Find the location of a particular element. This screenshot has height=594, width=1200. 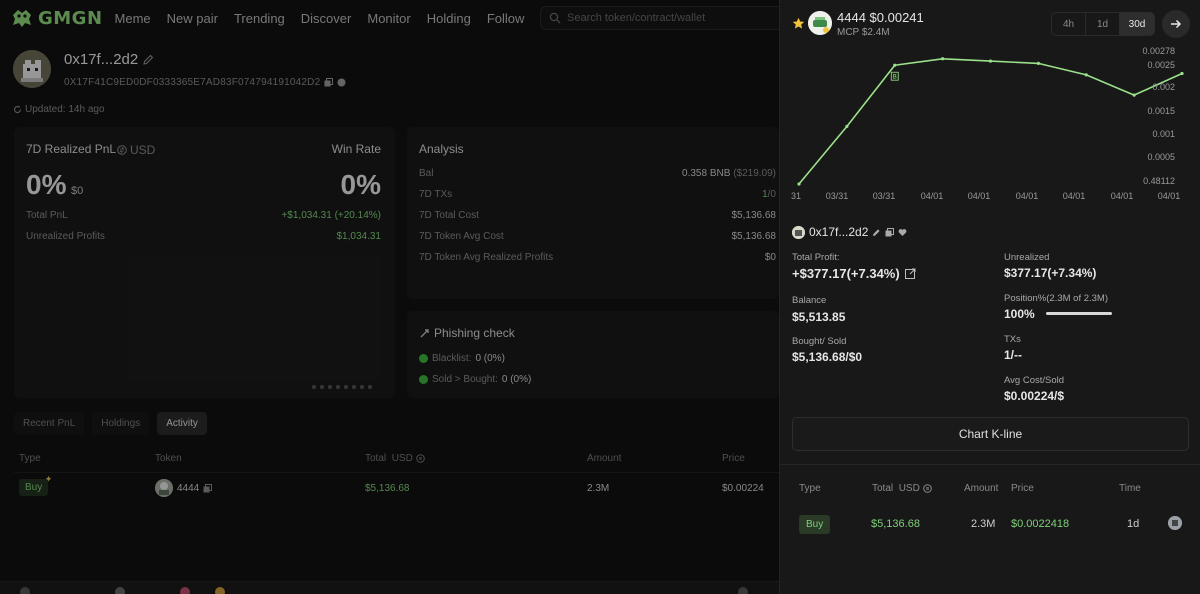

drawer-row-total: $5,136.68 is located at coordinates (895, 524).